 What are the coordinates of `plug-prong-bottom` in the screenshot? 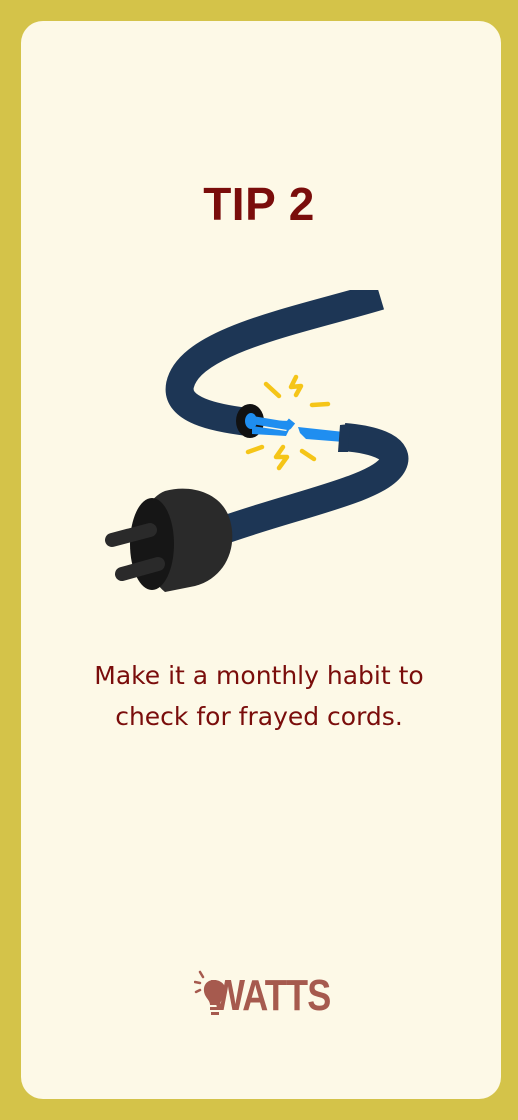 It's located at (140, 569).